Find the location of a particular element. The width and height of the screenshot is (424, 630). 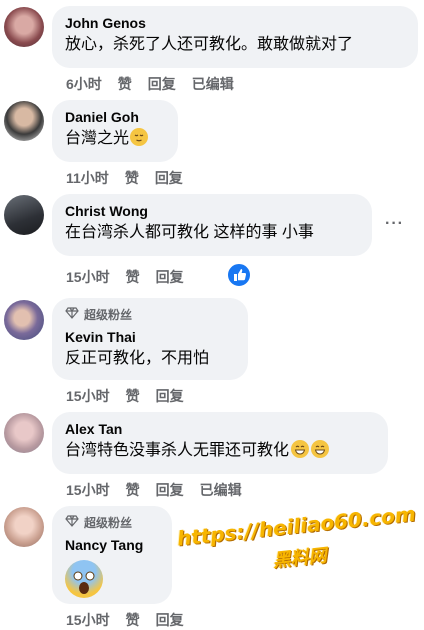

comment-bubble: Daniel Goh 台灣之光 is located at coordinates (115, 131).